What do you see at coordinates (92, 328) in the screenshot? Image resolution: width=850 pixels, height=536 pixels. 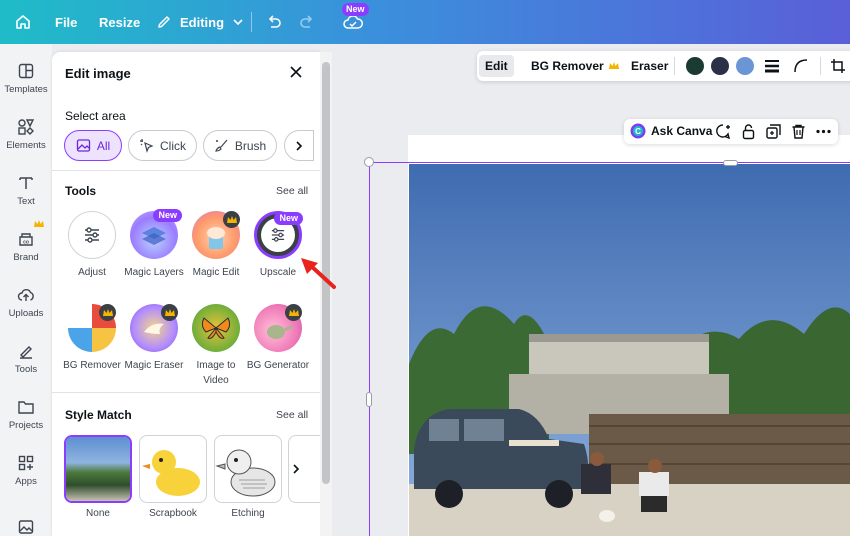 I see `bg-remover-thumb` at bounding box center [92, 328].